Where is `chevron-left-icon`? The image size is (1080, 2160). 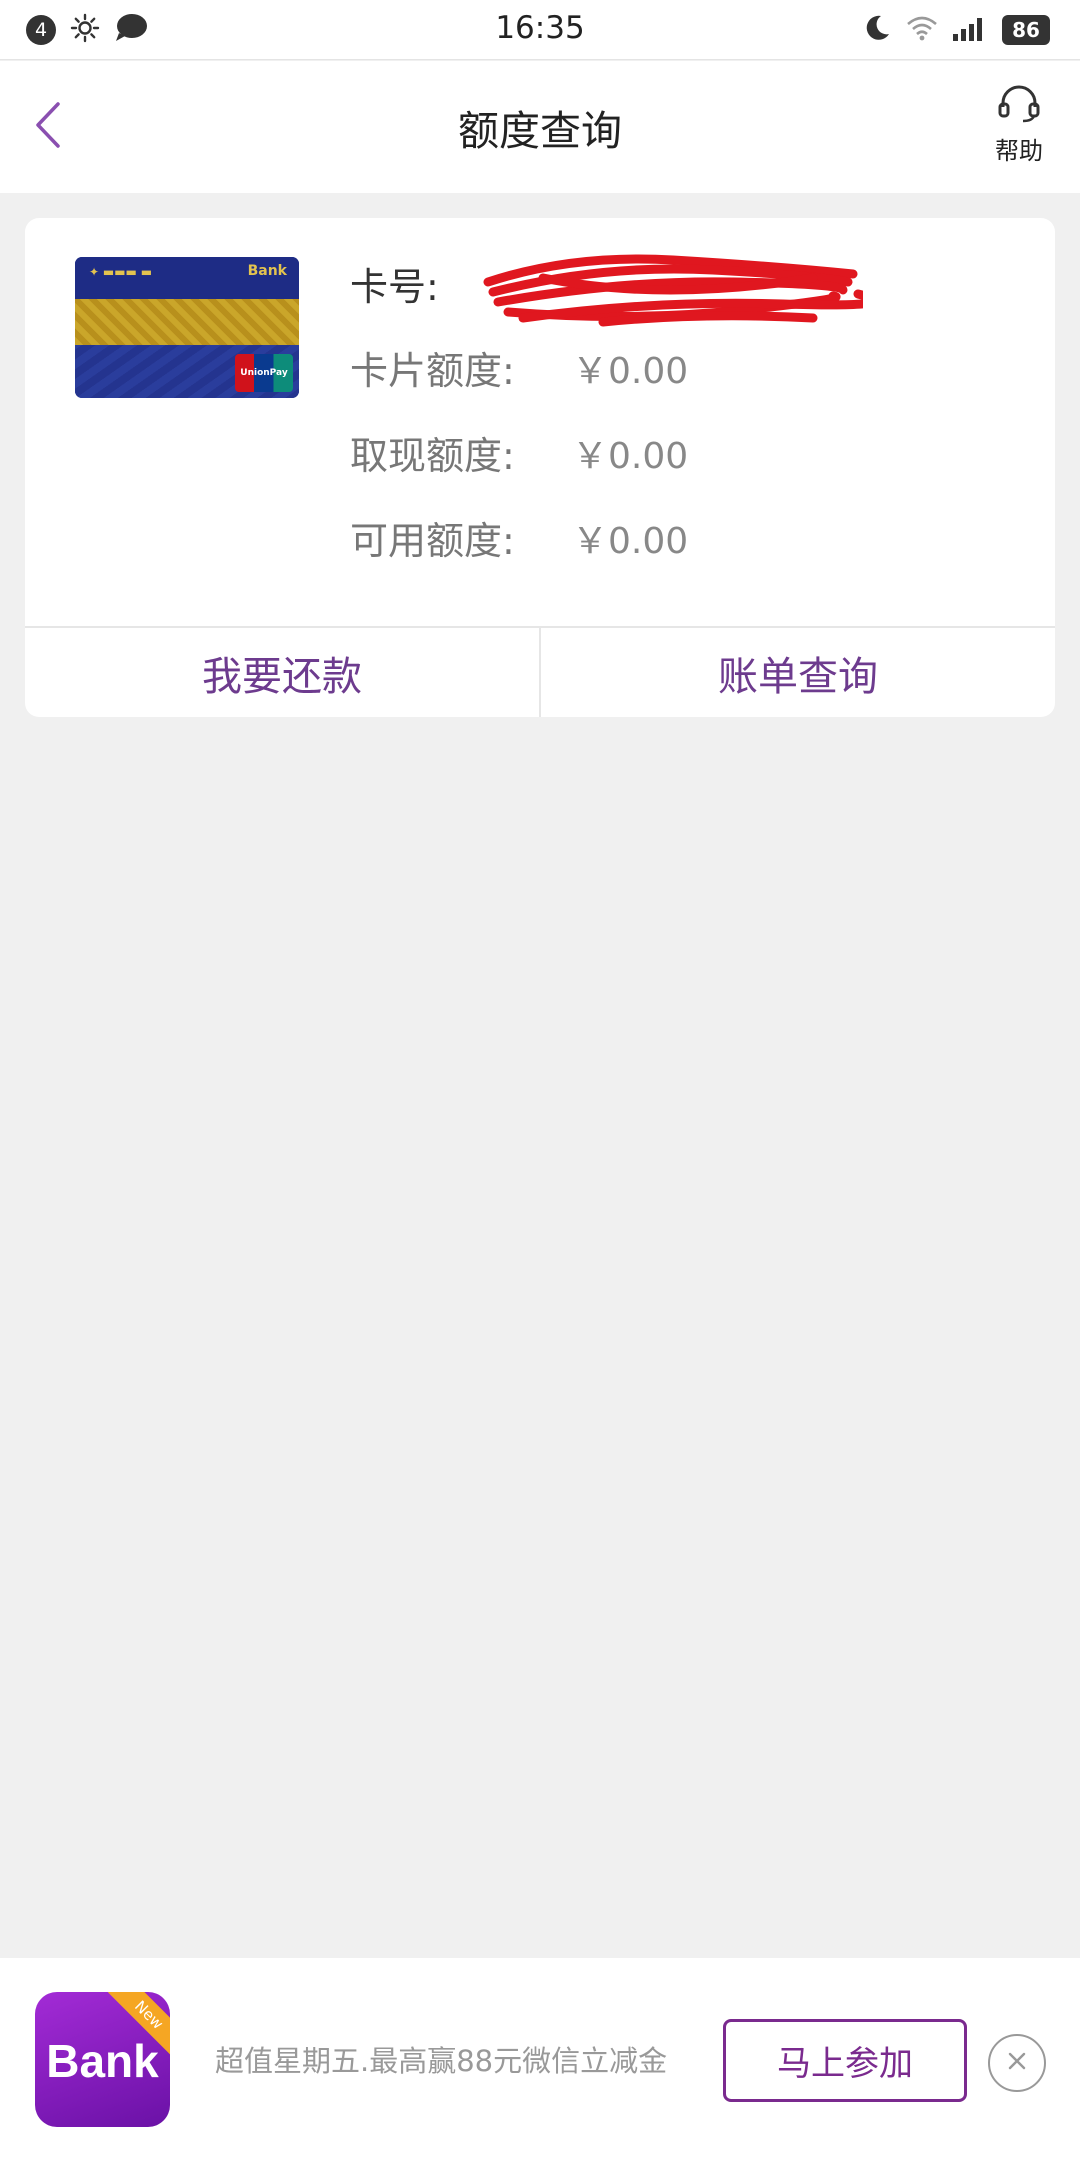 chevron-left-icon is located at coordinates (48, 127).